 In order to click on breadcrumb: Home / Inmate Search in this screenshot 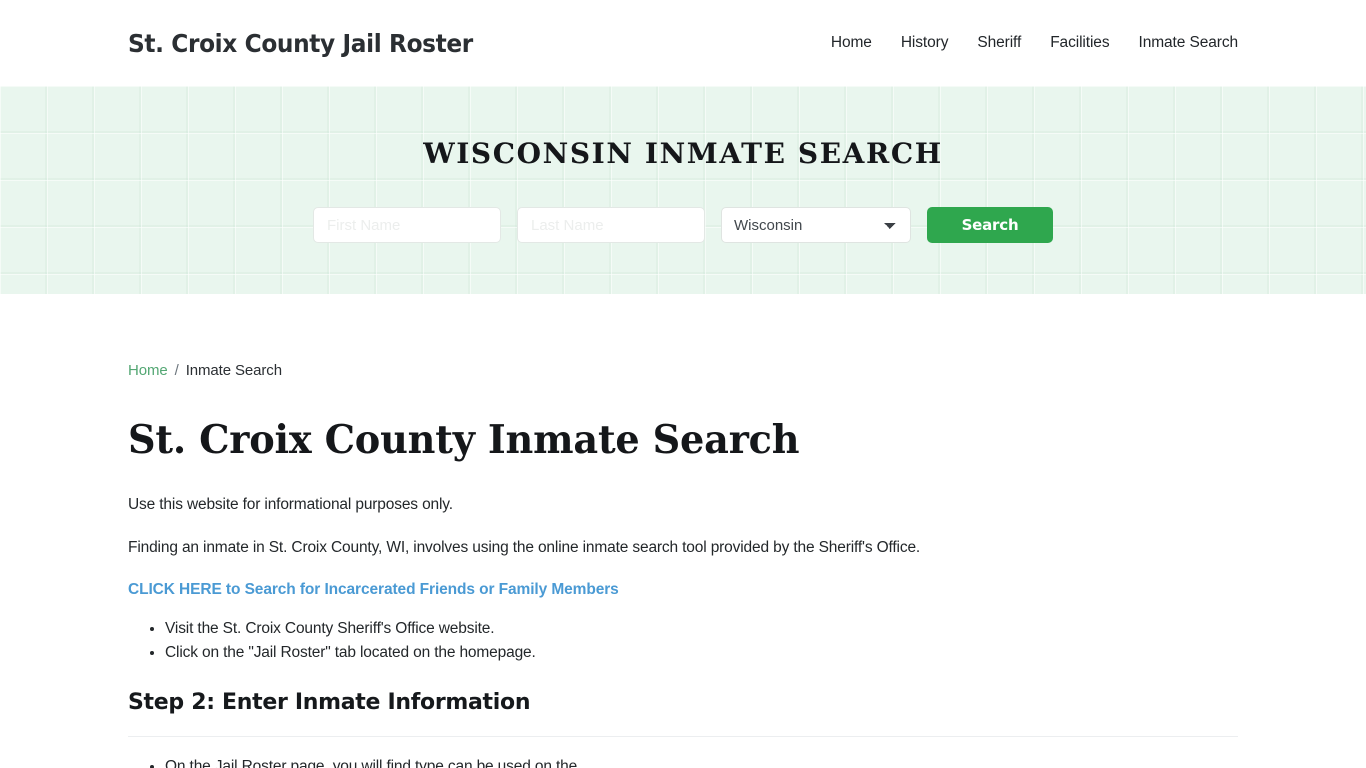, I will do `click(683, 370)`.